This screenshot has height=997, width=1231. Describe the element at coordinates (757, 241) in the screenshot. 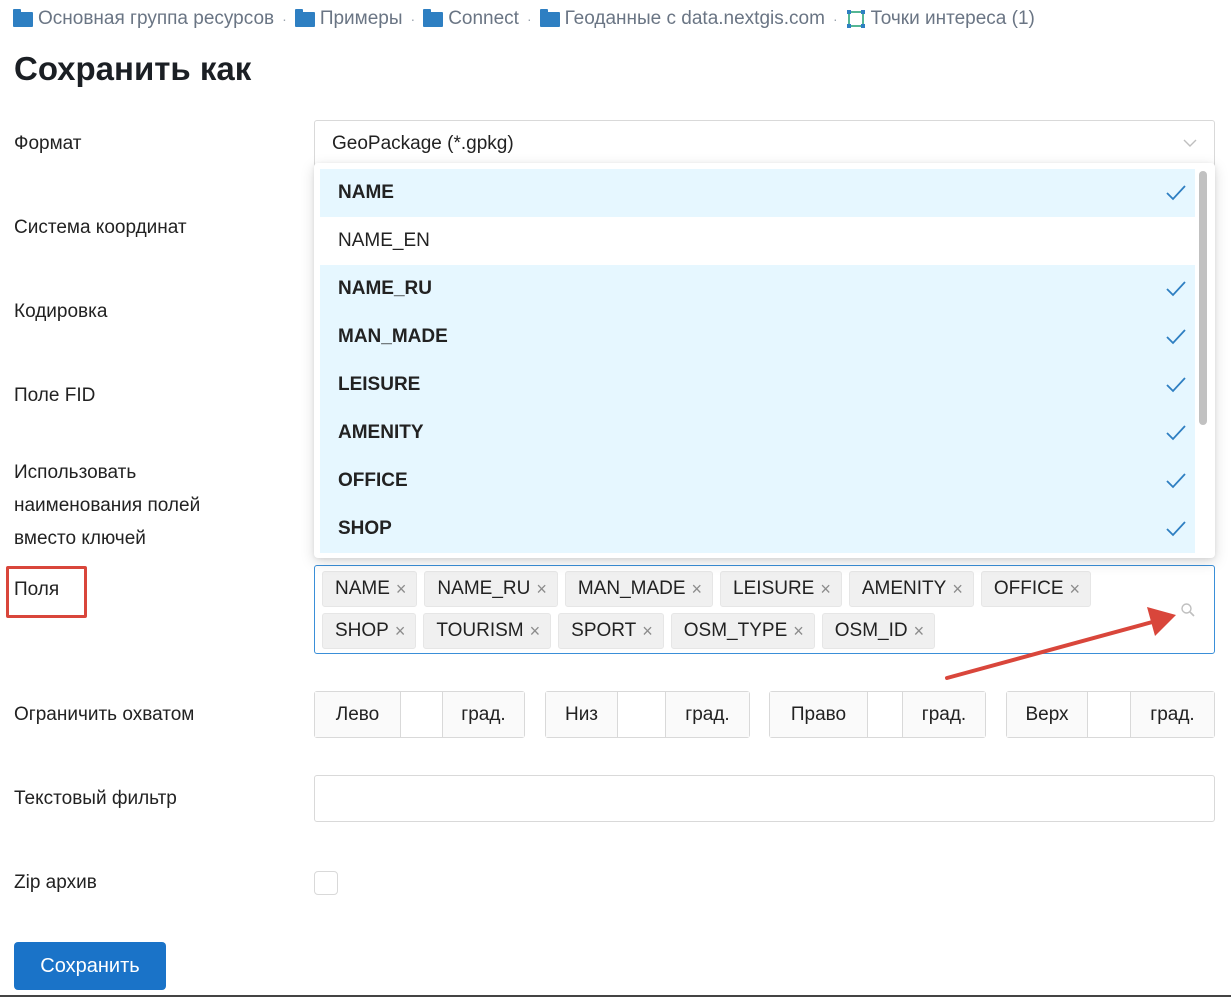

I see `dropdown-option: NAME_EN` at that location.